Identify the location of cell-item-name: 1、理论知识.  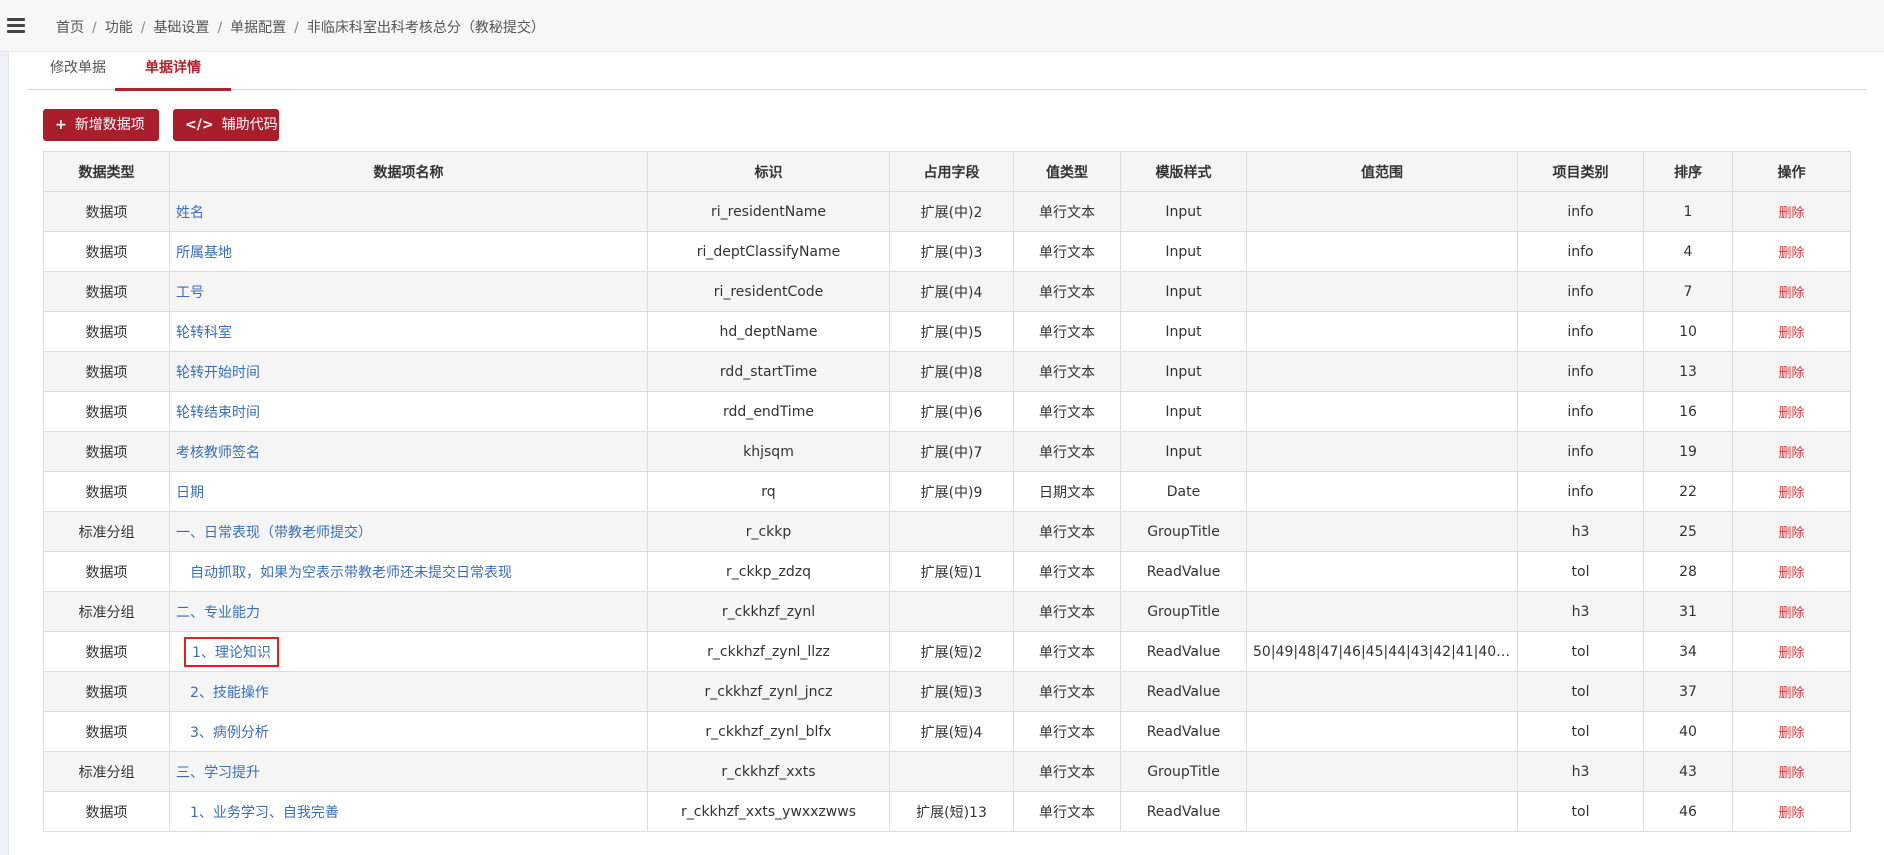
(408, 651).